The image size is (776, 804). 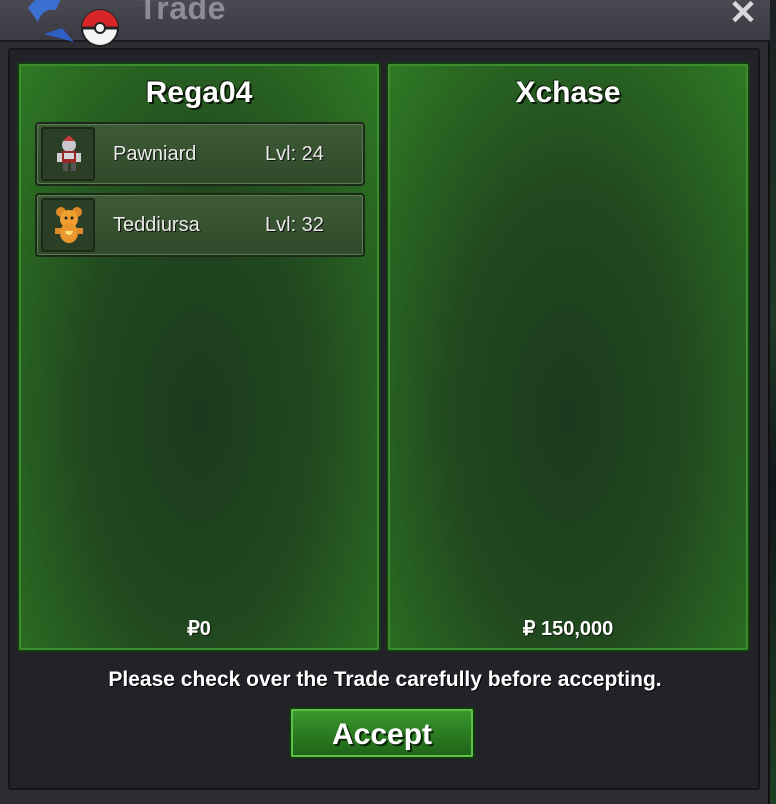 I want to click on player-name: Xchase, so click(x=568, y=92).